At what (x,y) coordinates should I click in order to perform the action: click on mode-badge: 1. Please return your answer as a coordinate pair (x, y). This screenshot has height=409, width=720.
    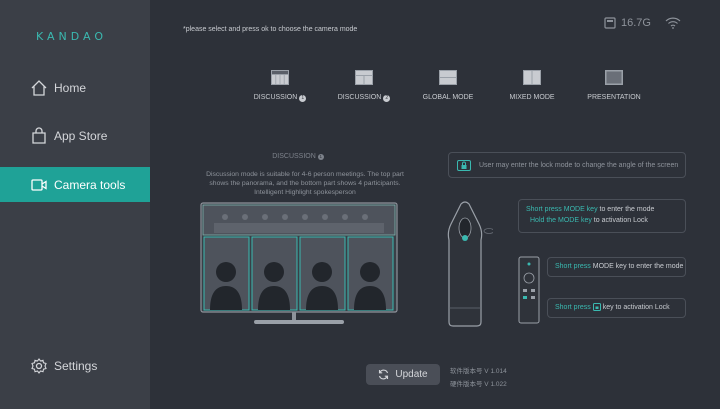
    Looking at the image, I should click on (303, 98).